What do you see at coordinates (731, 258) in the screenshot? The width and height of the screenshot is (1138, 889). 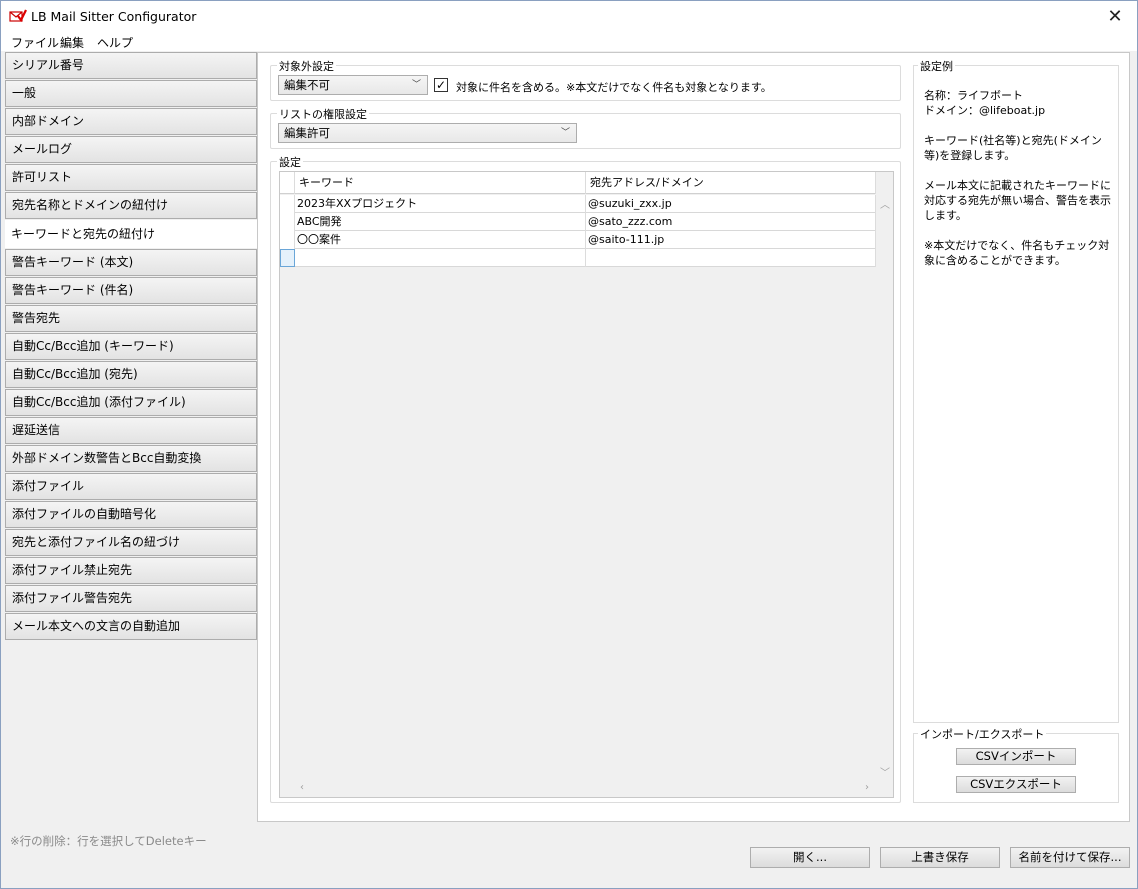 I see `destination-cell` at bounding box center [731, 258].